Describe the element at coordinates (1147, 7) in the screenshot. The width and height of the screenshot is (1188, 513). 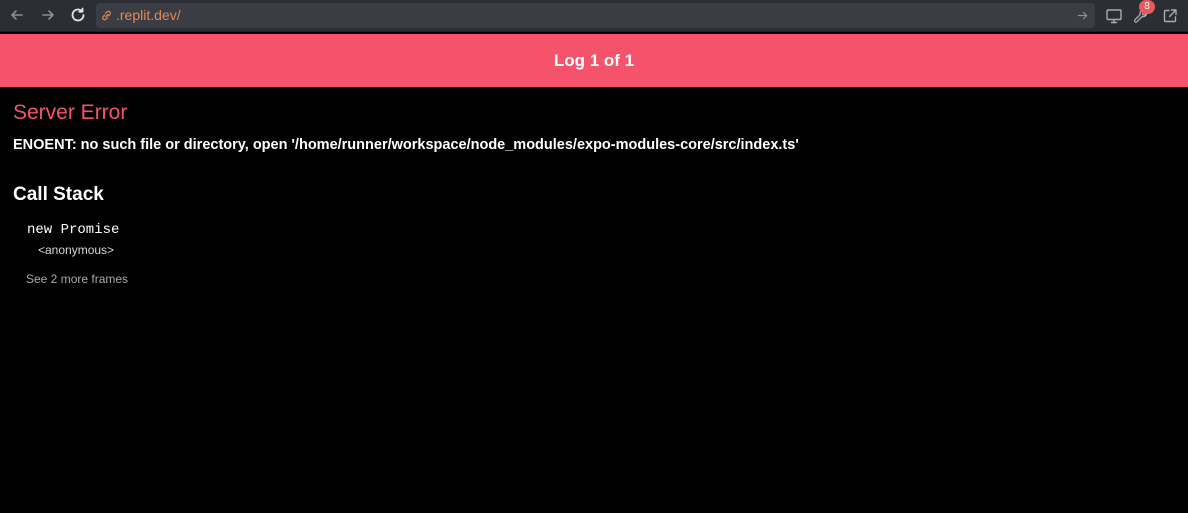
I see `notification-badge: 8` at that location.